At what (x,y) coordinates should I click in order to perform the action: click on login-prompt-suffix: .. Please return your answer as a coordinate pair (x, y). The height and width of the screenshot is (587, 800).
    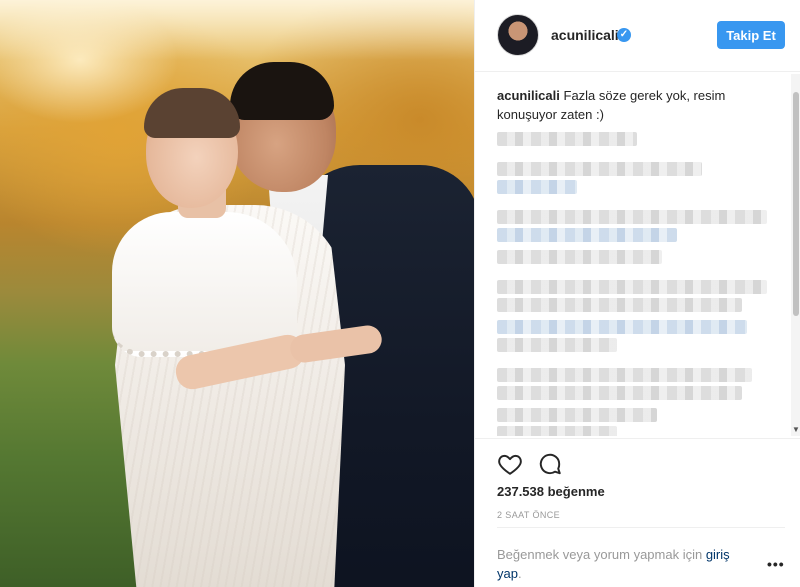
    Looking at the image, I should click on (519, 573).